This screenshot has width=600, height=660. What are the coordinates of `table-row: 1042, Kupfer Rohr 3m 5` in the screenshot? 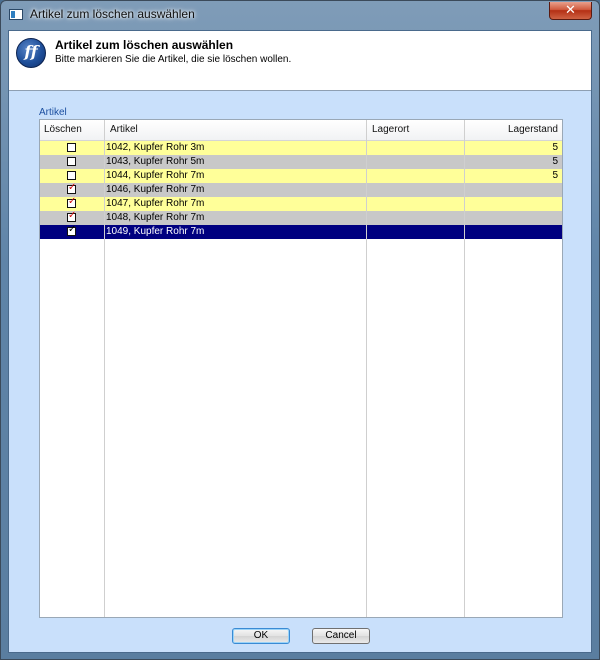 It's located at (301, 148).